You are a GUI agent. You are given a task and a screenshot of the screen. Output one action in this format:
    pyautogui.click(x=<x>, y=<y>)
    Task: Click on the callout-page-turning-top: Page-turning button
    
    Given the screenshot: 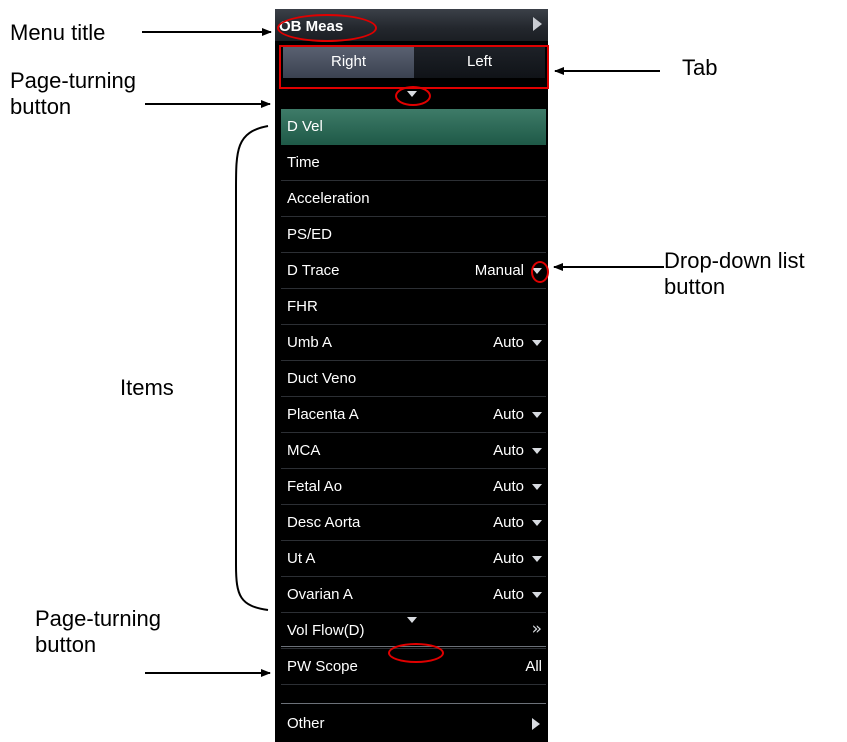 What is the action you would take?
    pyautogui.click(x=73, y=94)
    